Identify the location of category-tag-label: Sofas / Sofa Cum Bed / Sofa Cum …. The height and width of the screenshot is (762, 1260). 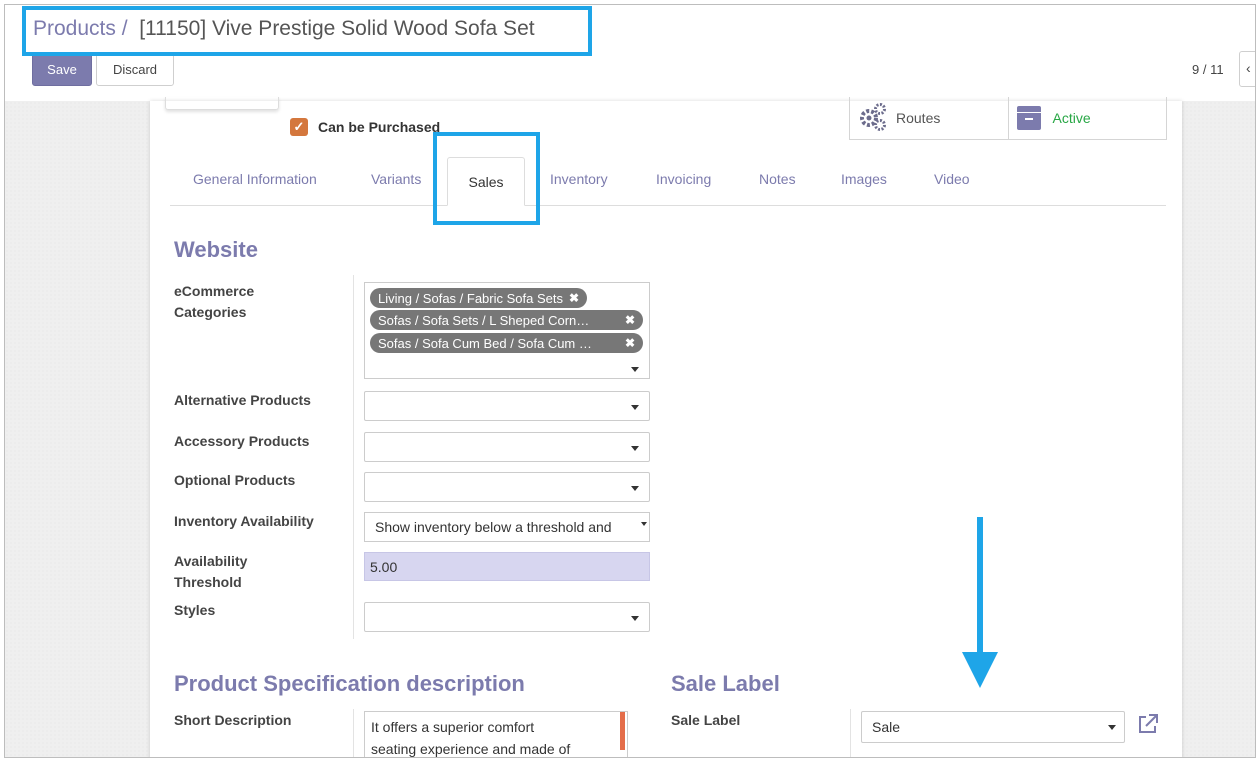
(485, 343).